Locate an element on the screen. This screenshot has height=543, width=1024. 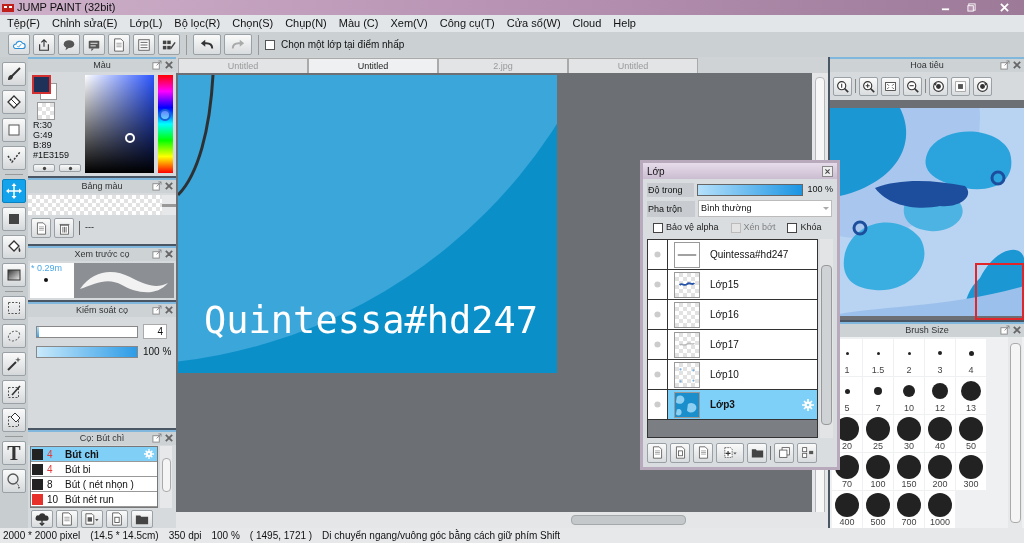
menu-item: Xem(V) is located at coordinates (409, 23).